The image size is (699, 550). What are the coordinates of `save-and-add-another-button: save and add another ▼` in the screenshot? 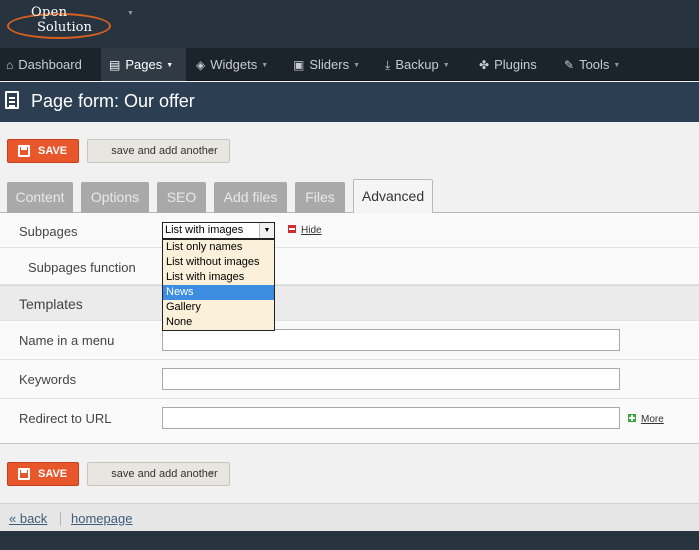 It's located at (158, 151).